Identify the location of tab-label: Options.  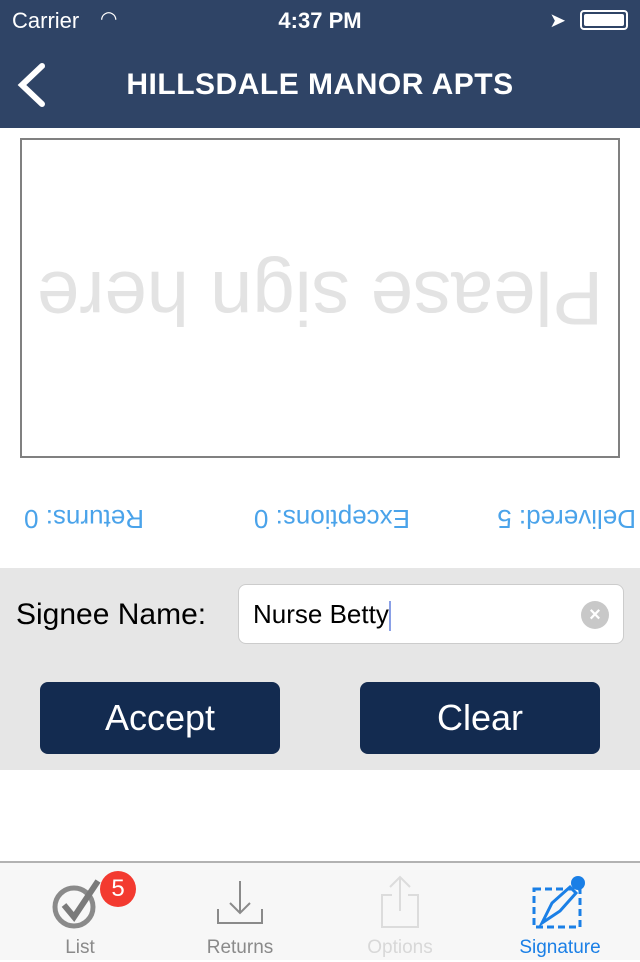
(400, 947).